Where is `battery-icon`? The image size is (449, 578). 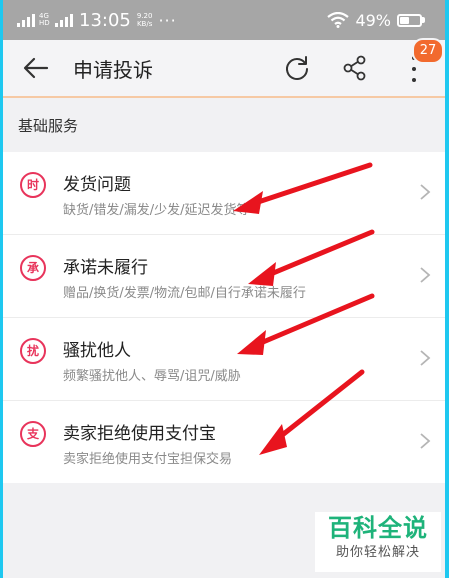 battery-icon is located at coordinates (412, 20).